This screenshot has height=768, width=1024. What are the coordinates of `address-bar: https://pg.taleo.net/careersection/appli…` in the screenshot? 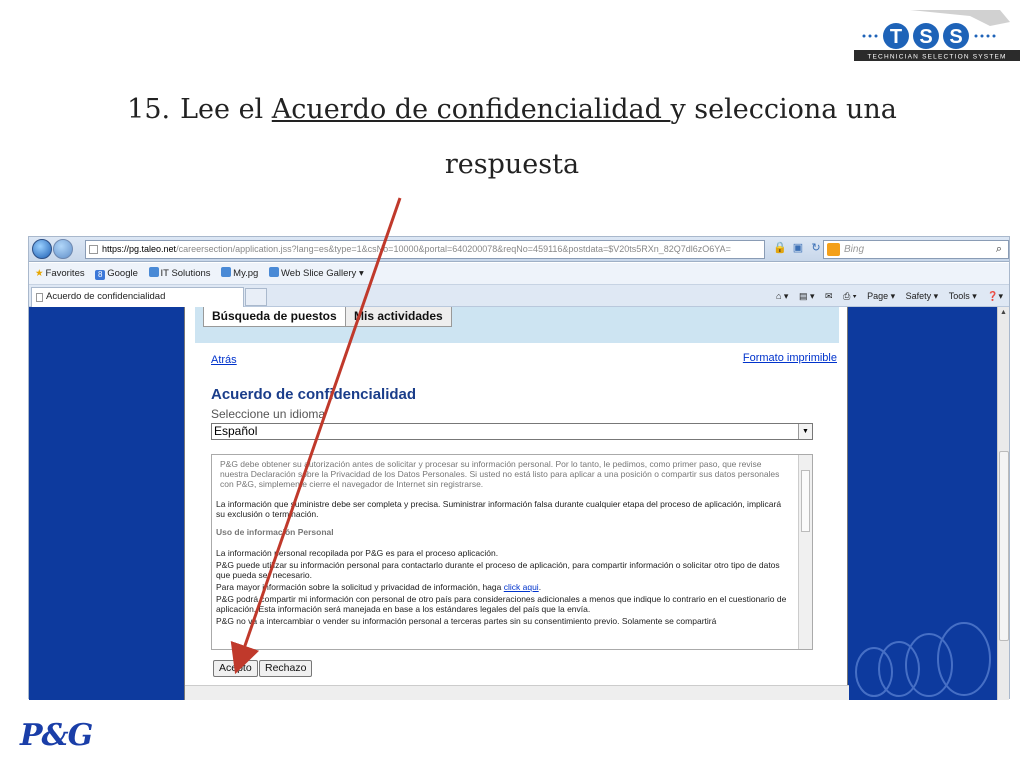 It's located at (519, 249).